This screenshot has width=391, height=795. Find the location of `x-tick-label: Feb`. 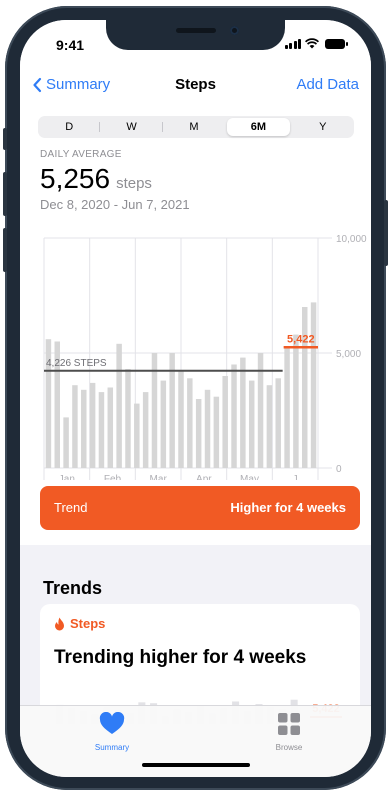

x-tick-label: Feb is located at coordinates (113, 477).